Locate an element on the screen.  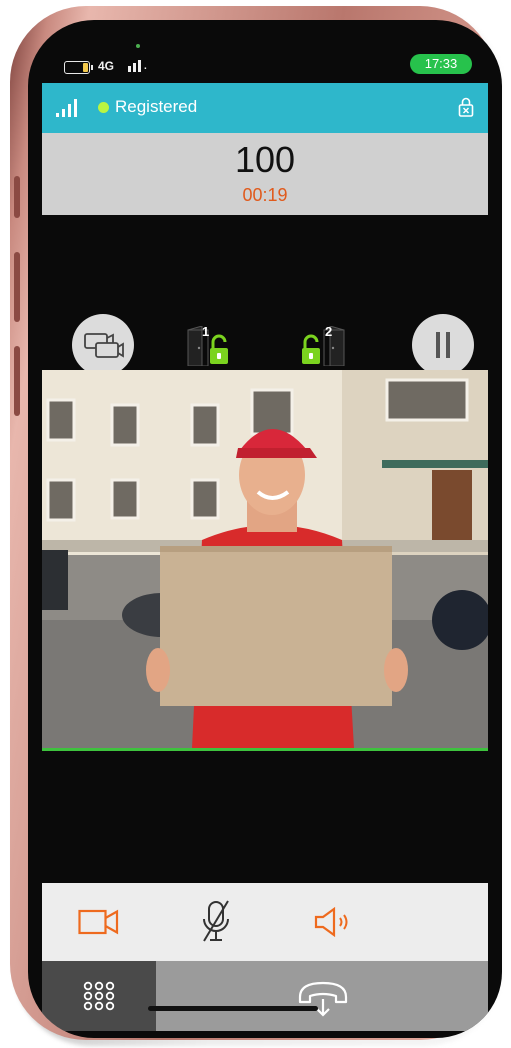
call-controls is located at coordinates (265, 922).